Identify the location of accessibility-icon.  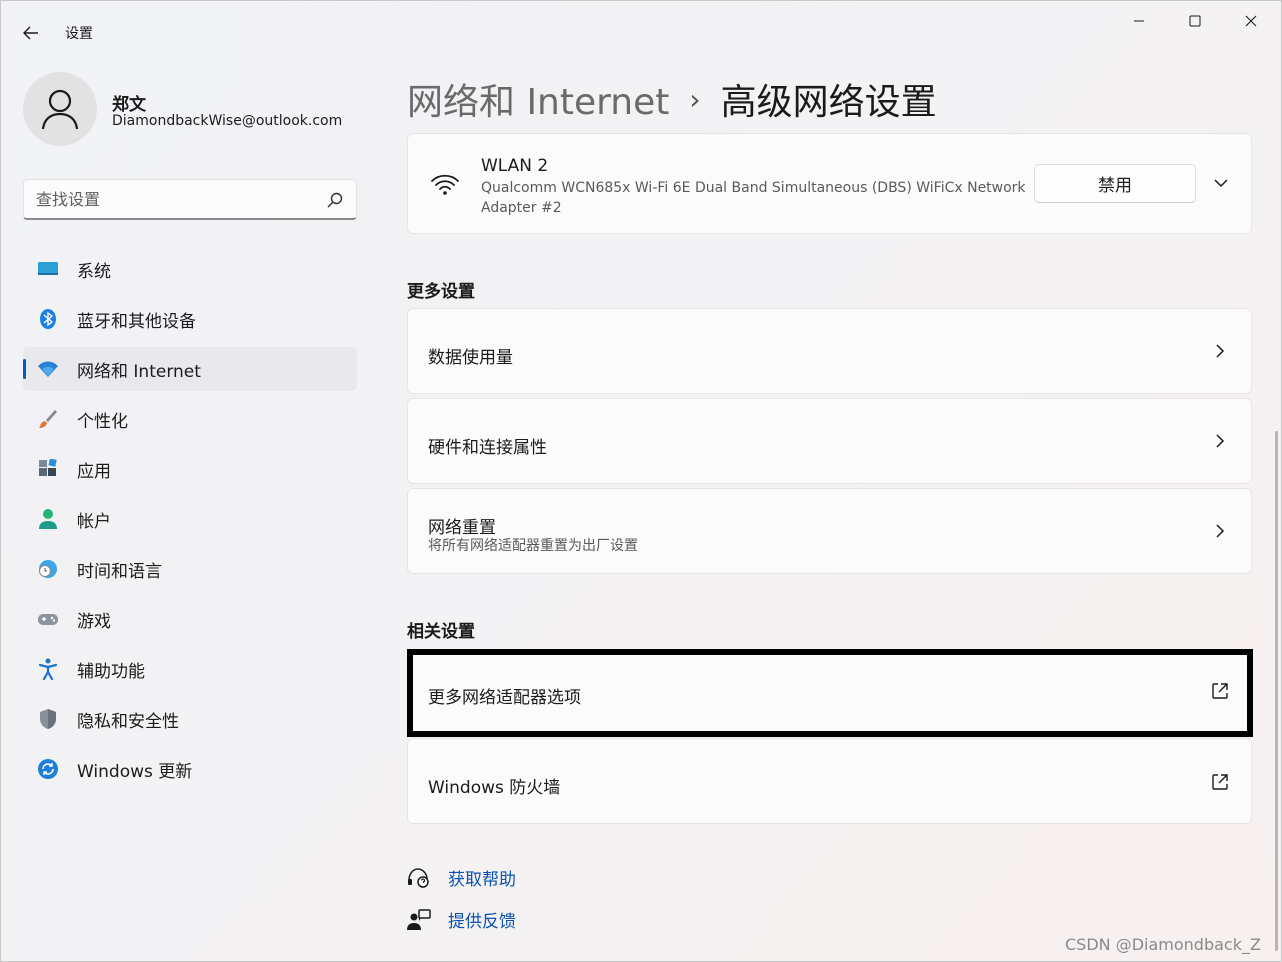
(48, 669).